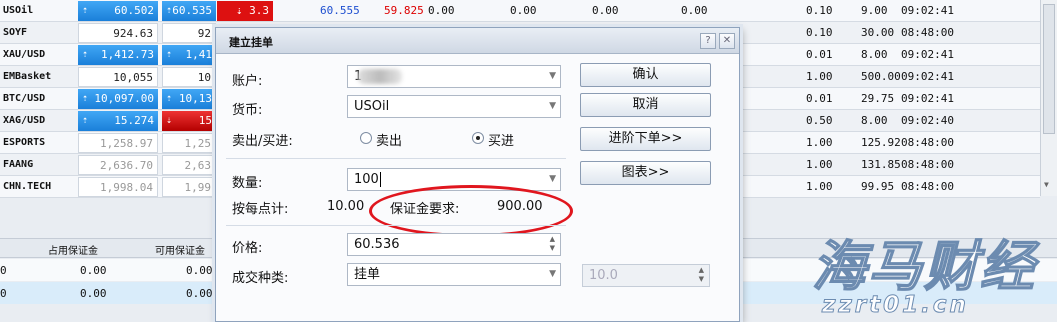 The width and height of the screenshot is (1057, 322). I want to click on bid-quote-button: 2,636.70, so click(118, 165).